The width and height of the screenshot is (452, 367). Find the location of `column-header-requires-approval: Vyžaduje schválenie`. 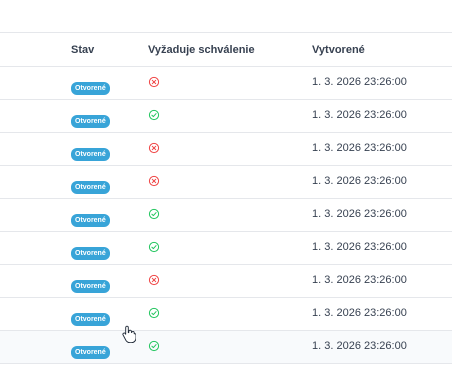

column-header-requires-approval: Vyžaduje schválenie is located at coordinates (201, 50).